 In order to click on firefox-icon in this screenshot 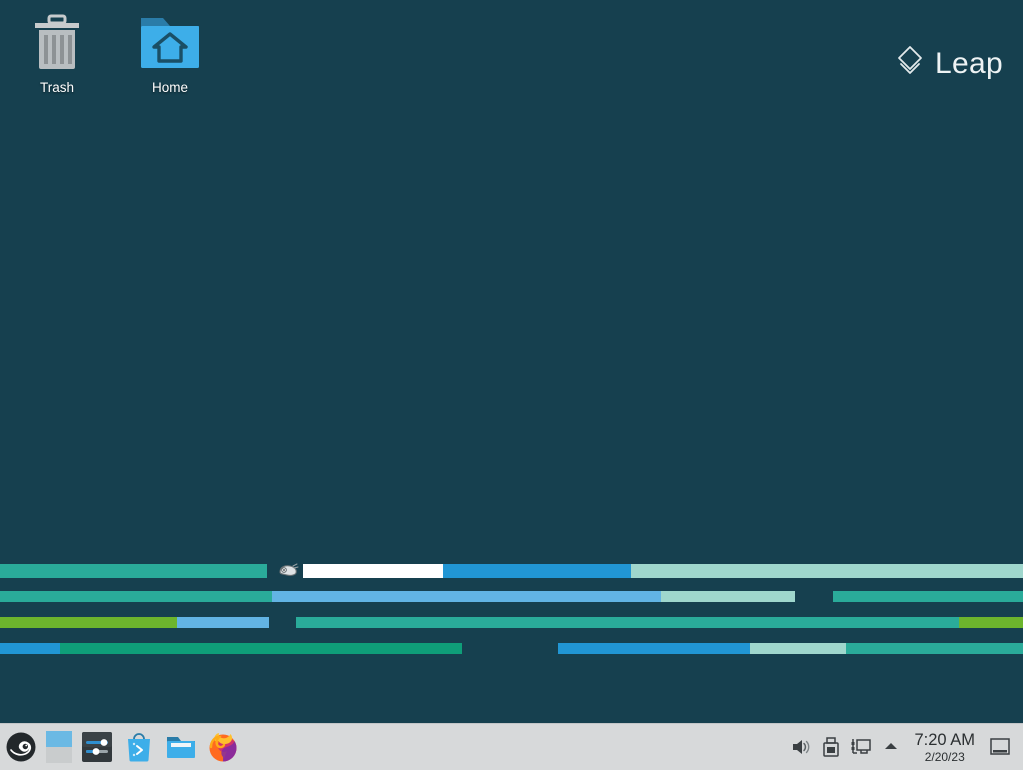, I will do `click(223, 747)`.